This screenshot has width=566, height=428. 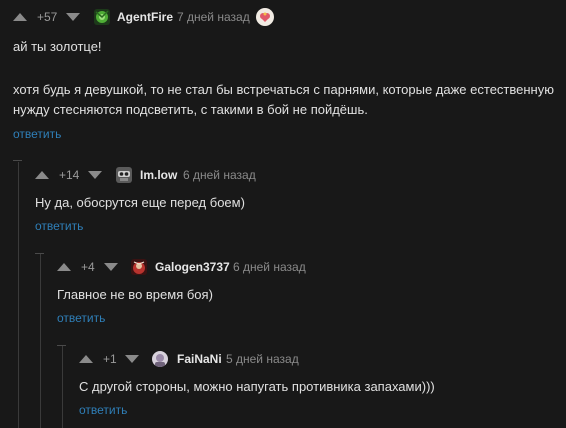 I want to click on comment-time: 5 дней назад, so click(x=262, y=359).